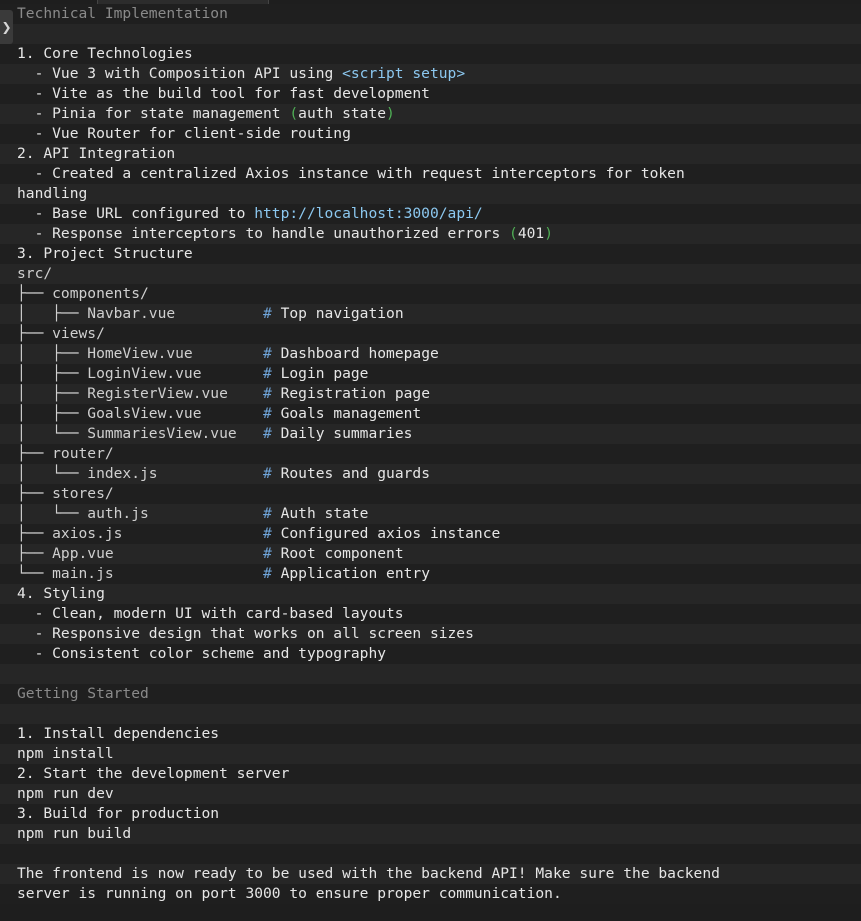  What do you see at coordinates (430, 594) in the screenshot?
I see `styling-heading: 4. Styling` at bounding box center [430, 594].